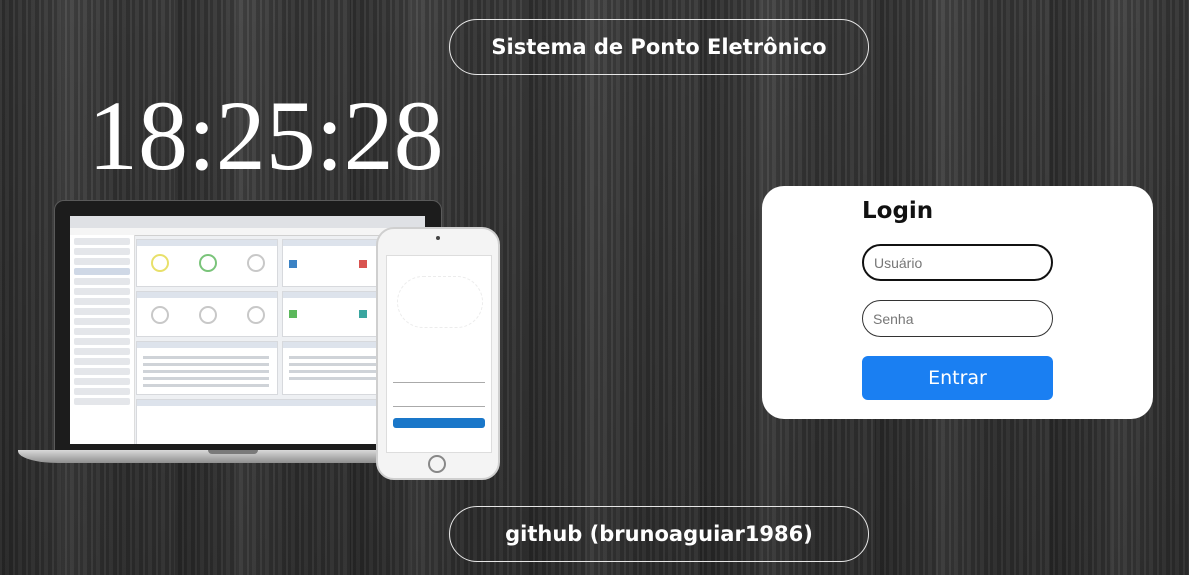 The image size is (1189, 575). Describe the element at coordinates (439, 423) in the screenshot. I see `phone-login-button` at that location.